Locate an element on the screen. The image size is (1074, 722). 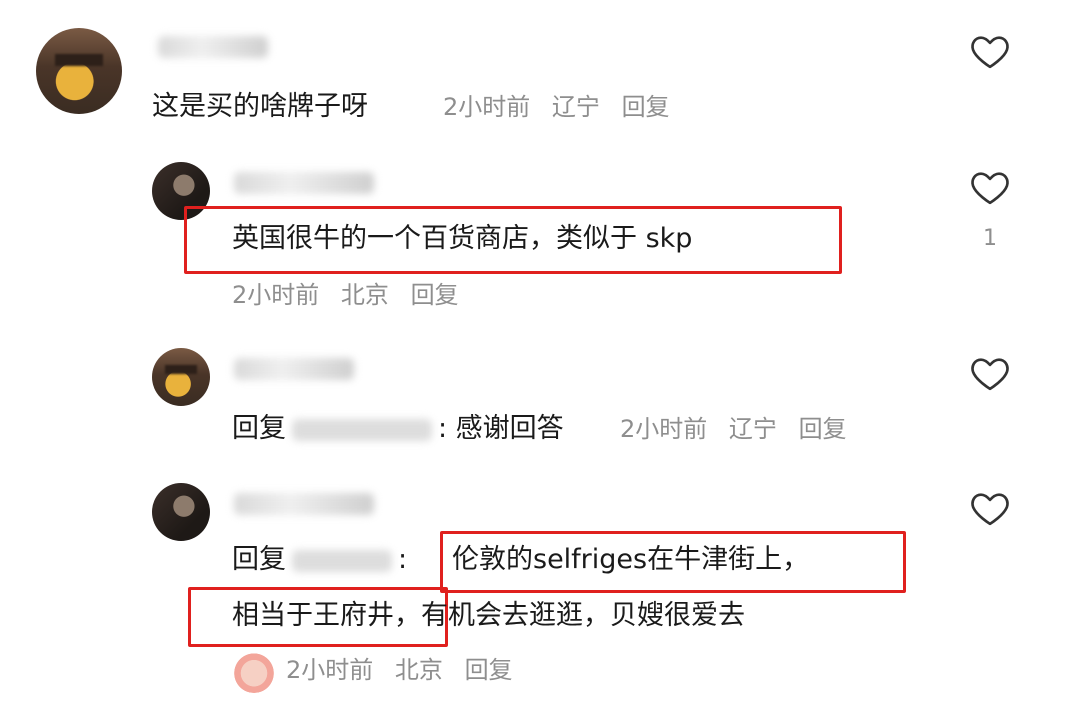
sticker-icon is located at coordinates (254, 671).